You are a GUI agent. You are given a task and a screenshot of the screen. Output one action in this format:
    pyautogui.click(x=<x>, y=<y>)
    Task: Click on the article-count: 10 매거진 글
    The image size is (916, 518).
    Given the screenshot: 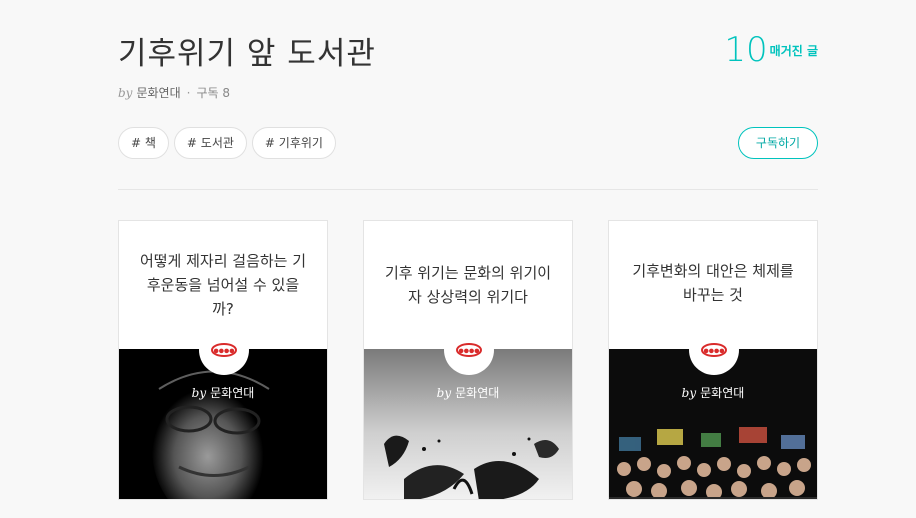 What is the action you would take?
    pyautogui.click(x=771, y=50)
    